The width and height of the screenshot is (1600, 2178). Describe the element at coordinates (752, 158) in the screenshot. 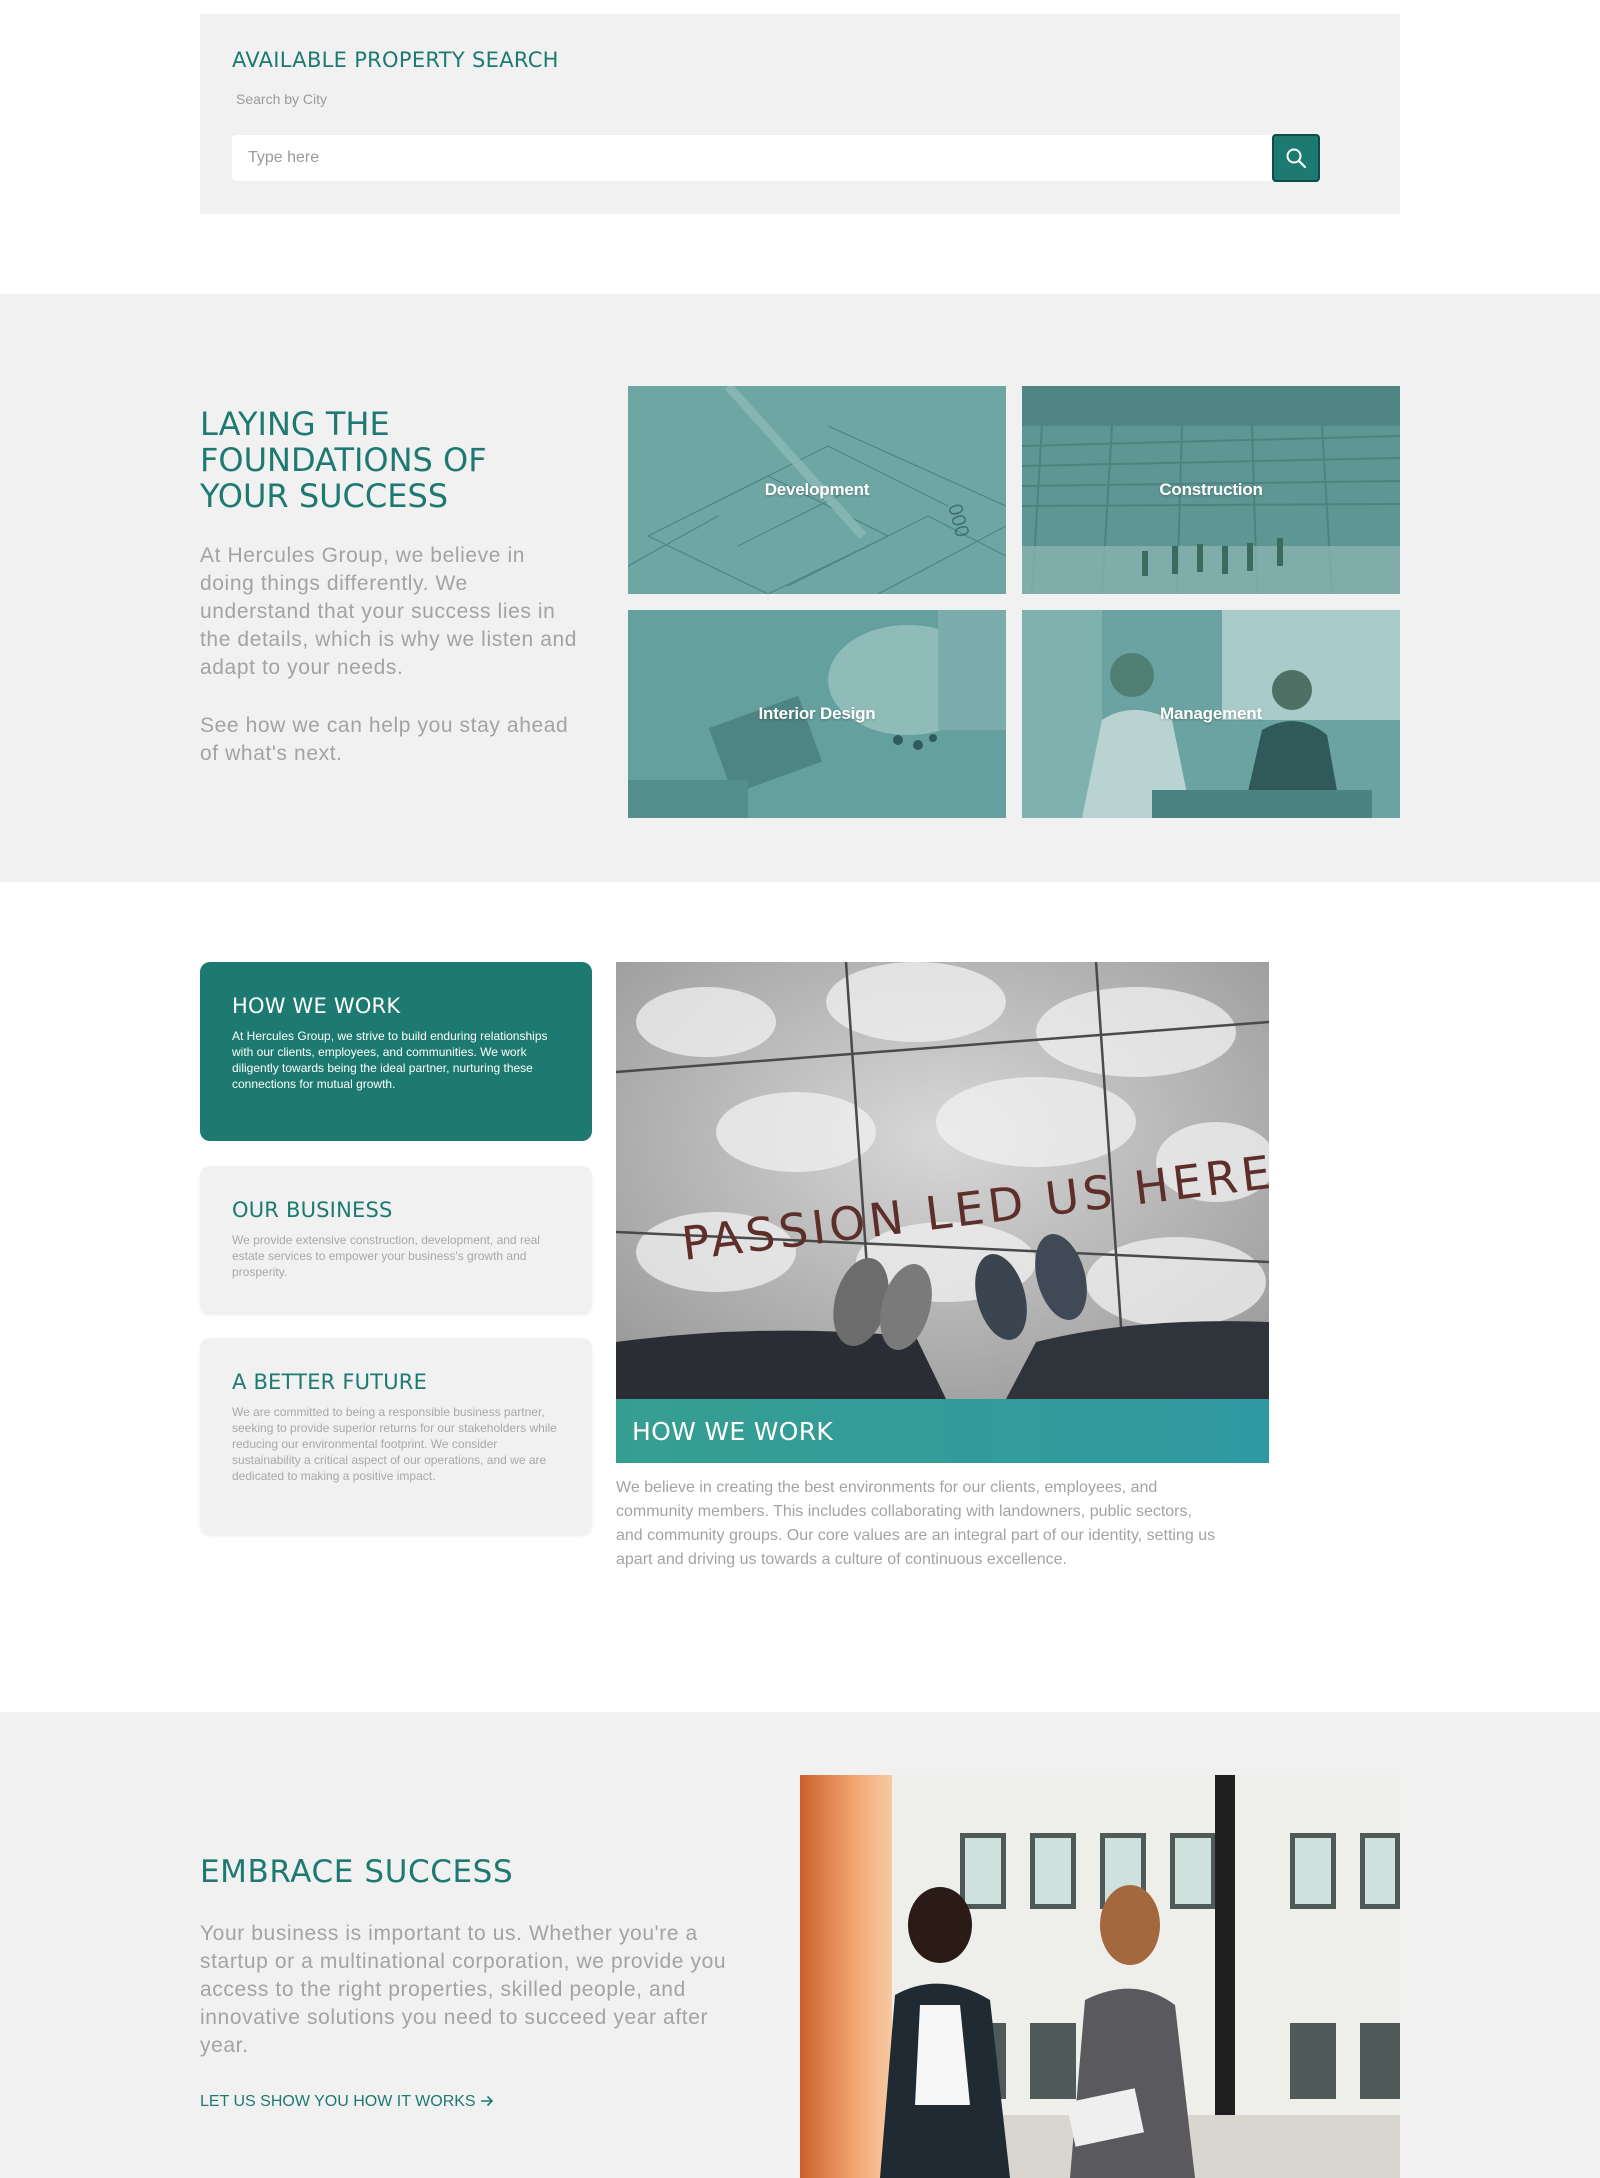

I see `search-input` at that location.